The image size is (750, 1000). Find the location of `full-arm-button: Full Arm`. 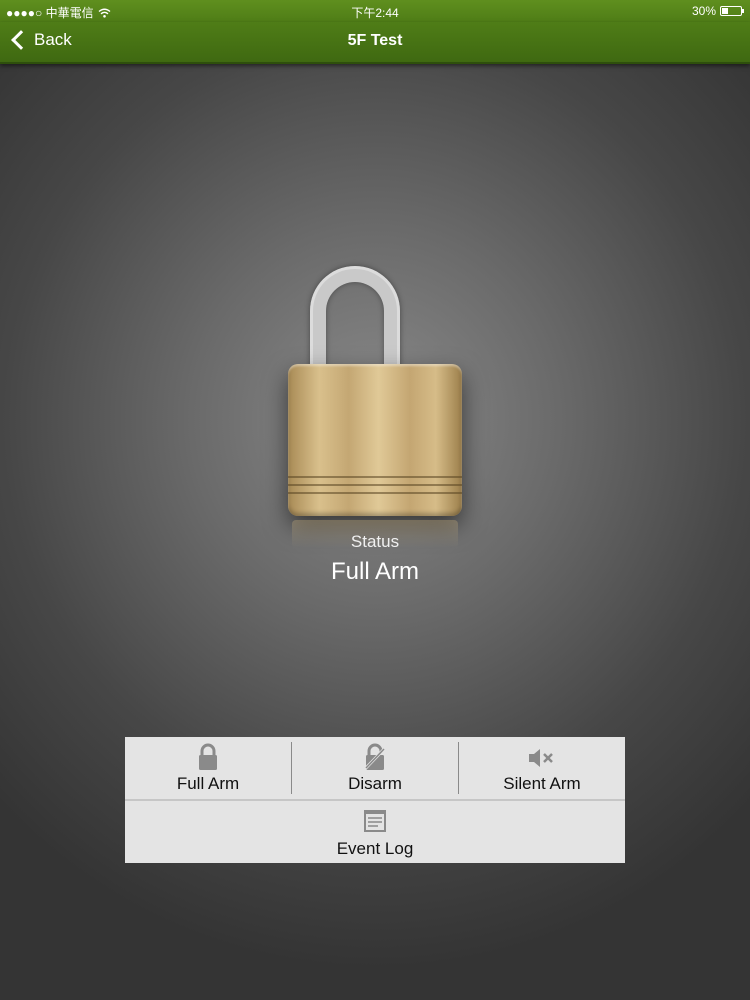

full-arm-button: Full Arm is located at coordinates (208, 768).